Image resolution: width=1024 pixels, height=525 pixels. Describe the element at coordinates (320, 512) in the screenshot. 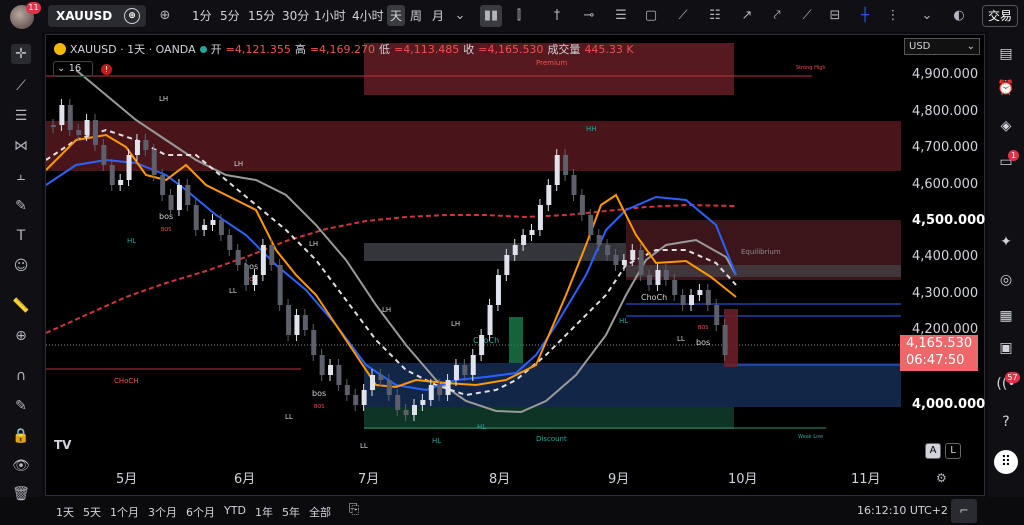

I see `range-all: 全部` at that location.